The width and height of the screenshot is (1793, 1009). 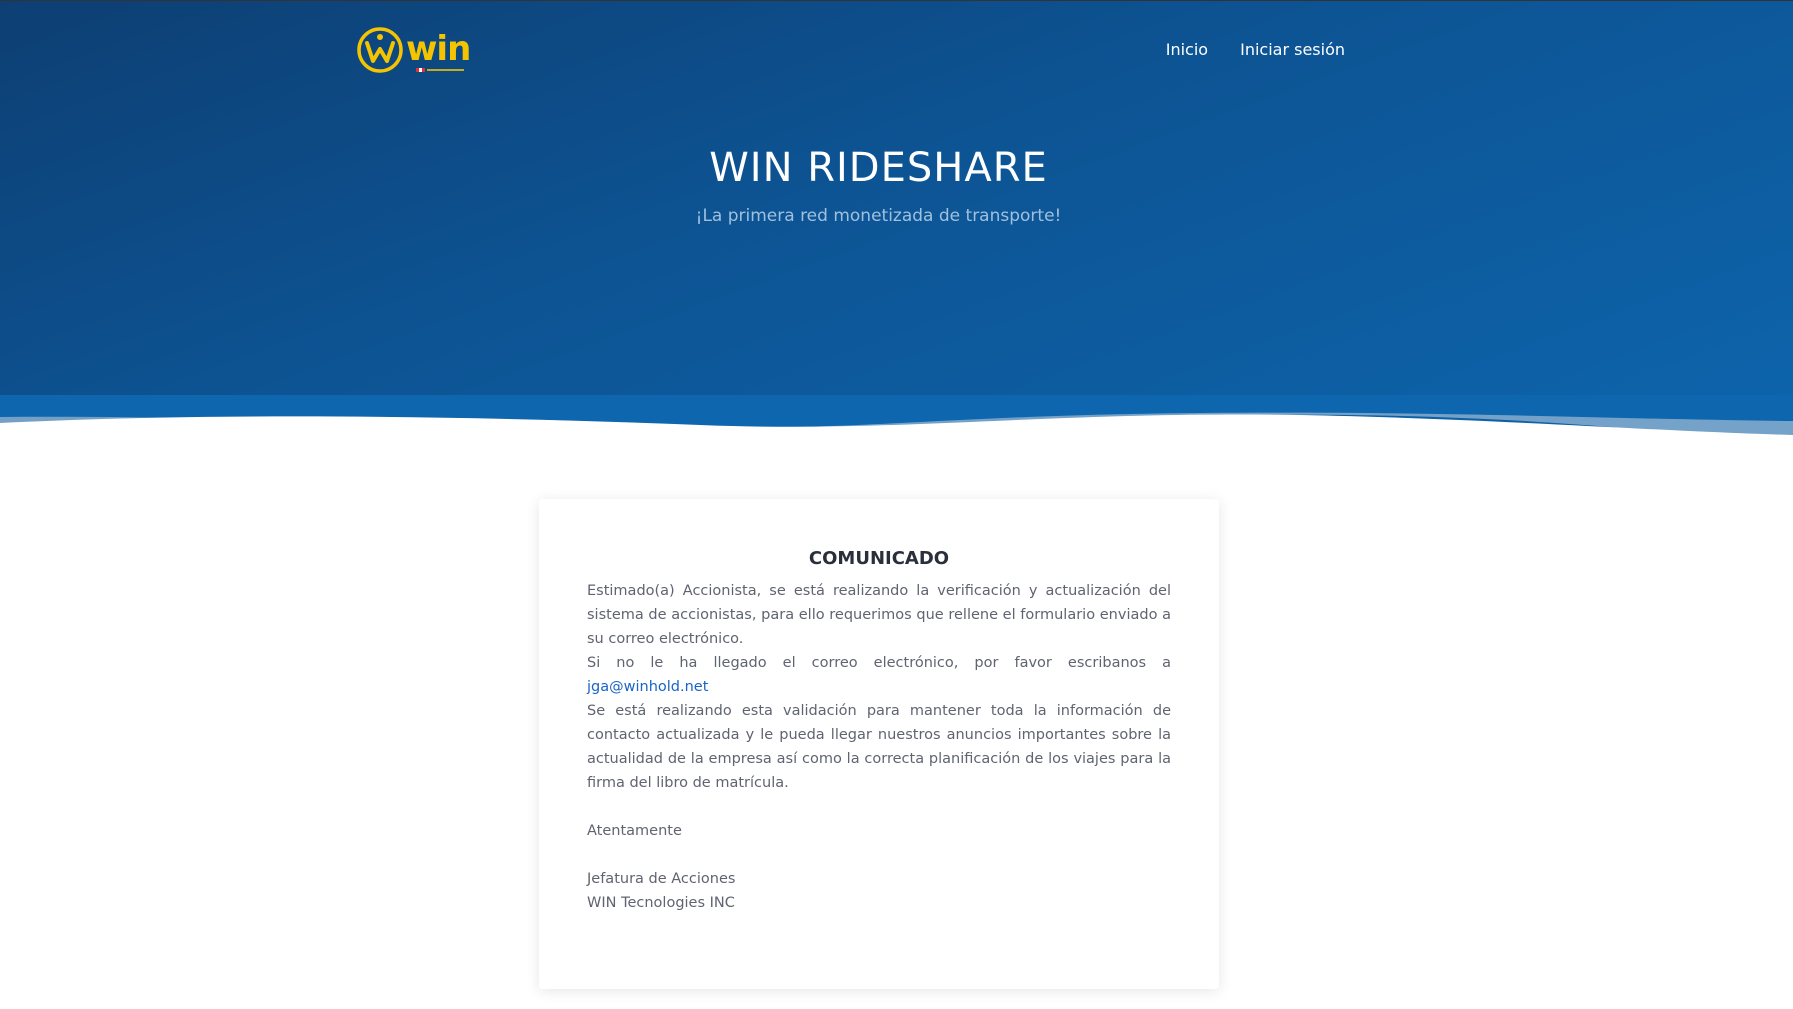 I want to click on email-link: jga@winhold.net, so click(x=647, y=687).